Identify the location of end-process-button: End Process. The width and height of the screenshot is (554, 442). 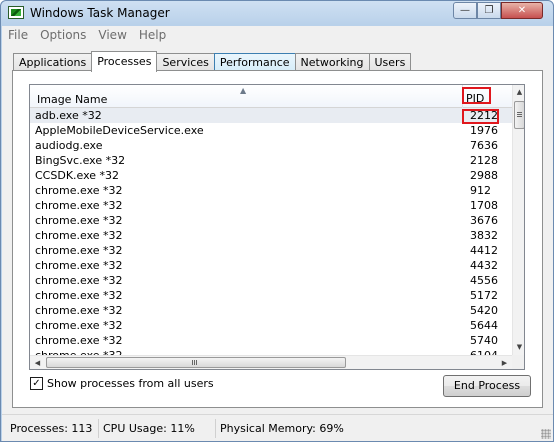
(487, 386).